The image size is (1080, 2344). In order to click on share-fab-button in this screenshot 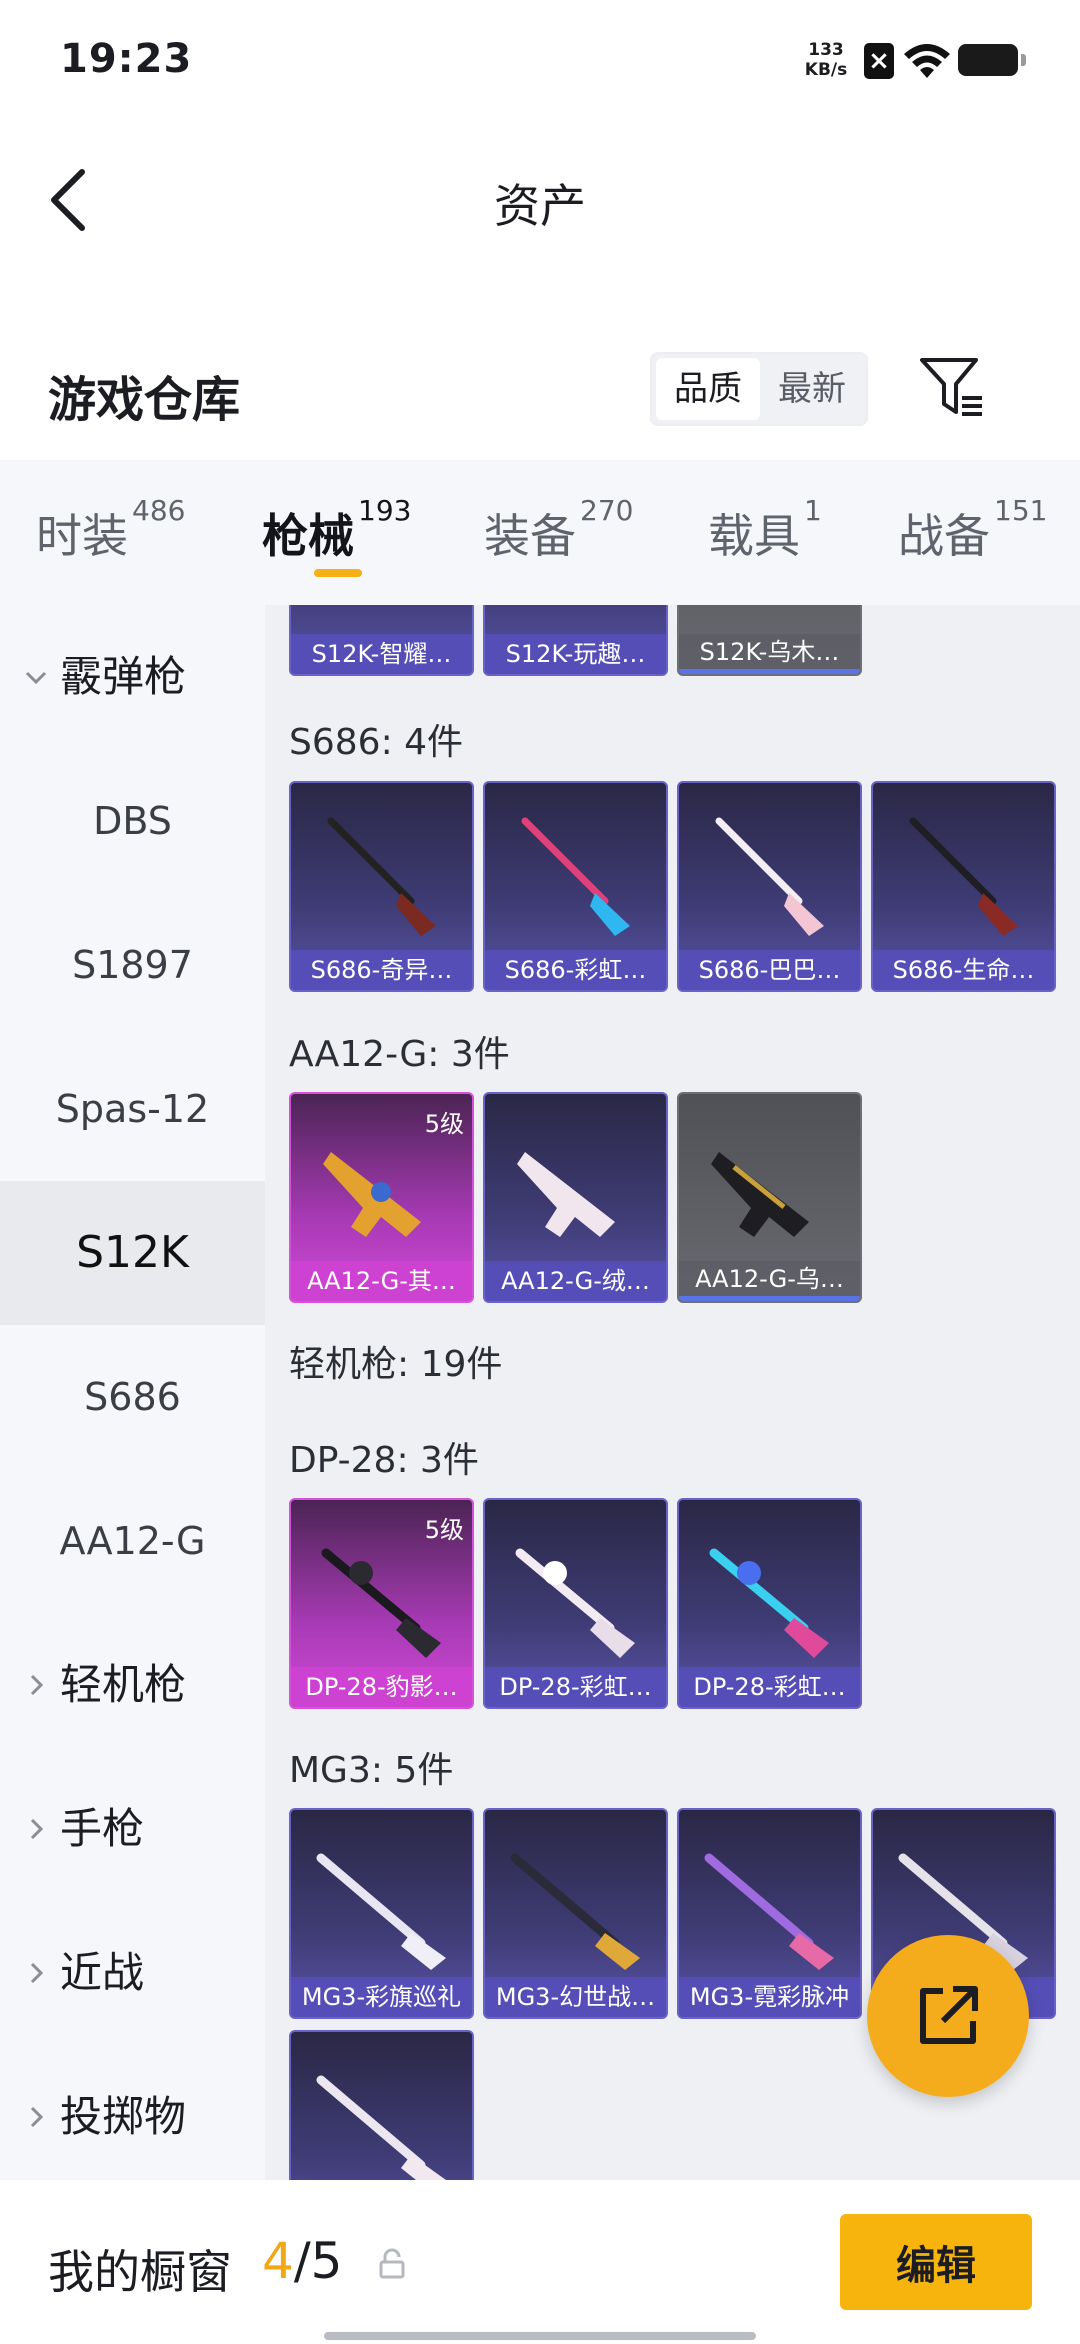, I will do `click(948, 2016)`.